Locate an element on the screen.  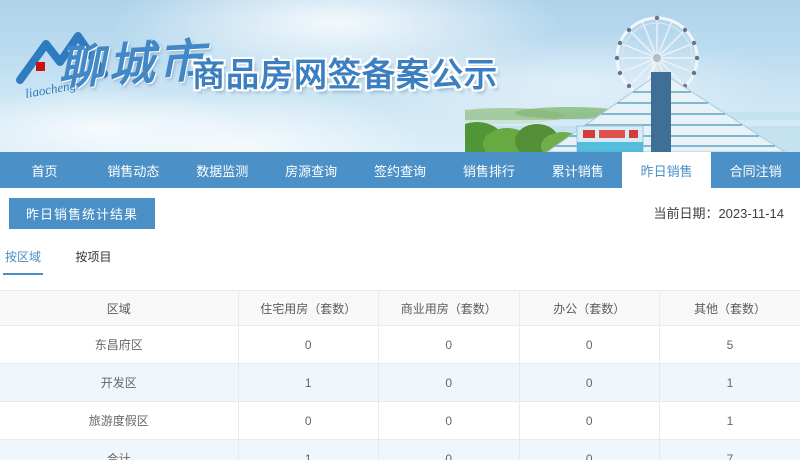
tab-by-project: 按项目 is located at coordinates (93, 258).